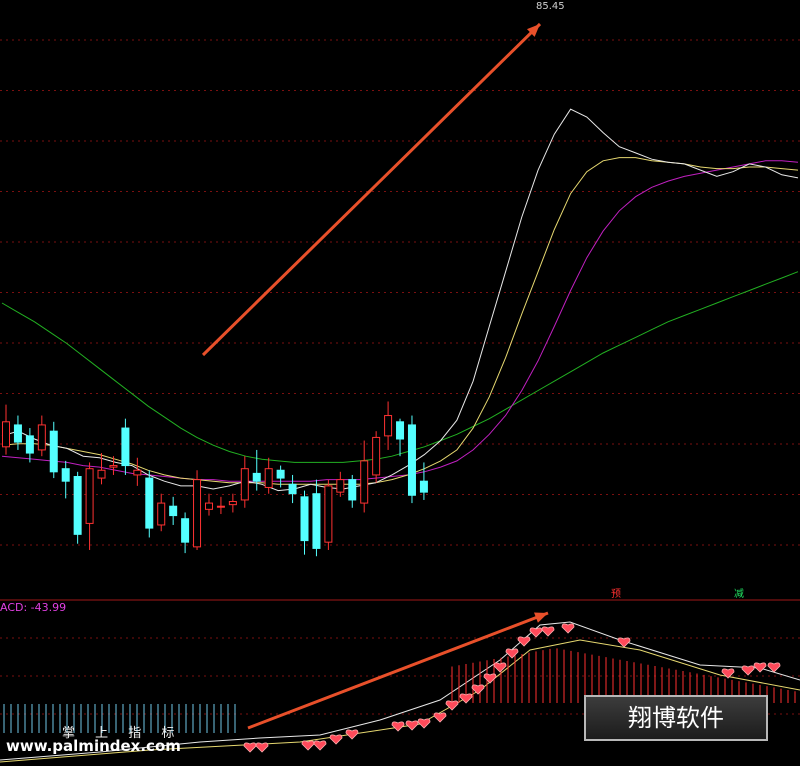  Describe the element at coordinates (33, 607) in the screenshot. I see `acd-indicator-label: ACD: -43.99` at that location.